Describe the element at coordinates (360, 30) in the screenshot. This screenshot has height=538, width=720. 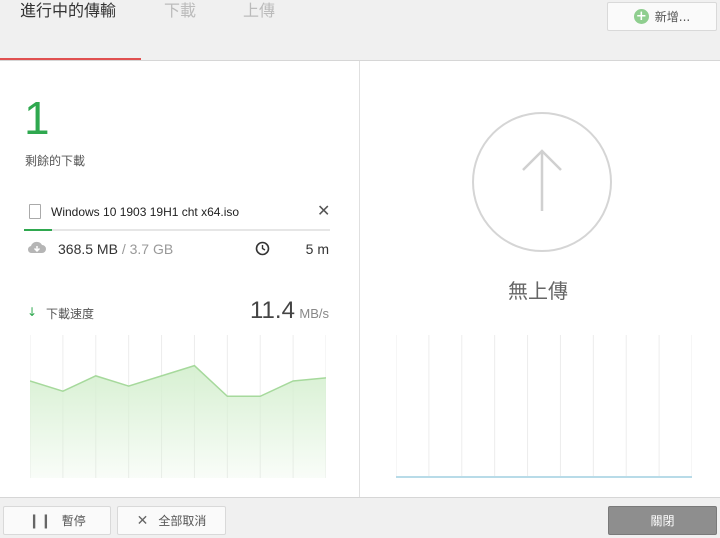
I see `top-bar: + 新增... 進行中的傳輸 下載 上傳` at that location.